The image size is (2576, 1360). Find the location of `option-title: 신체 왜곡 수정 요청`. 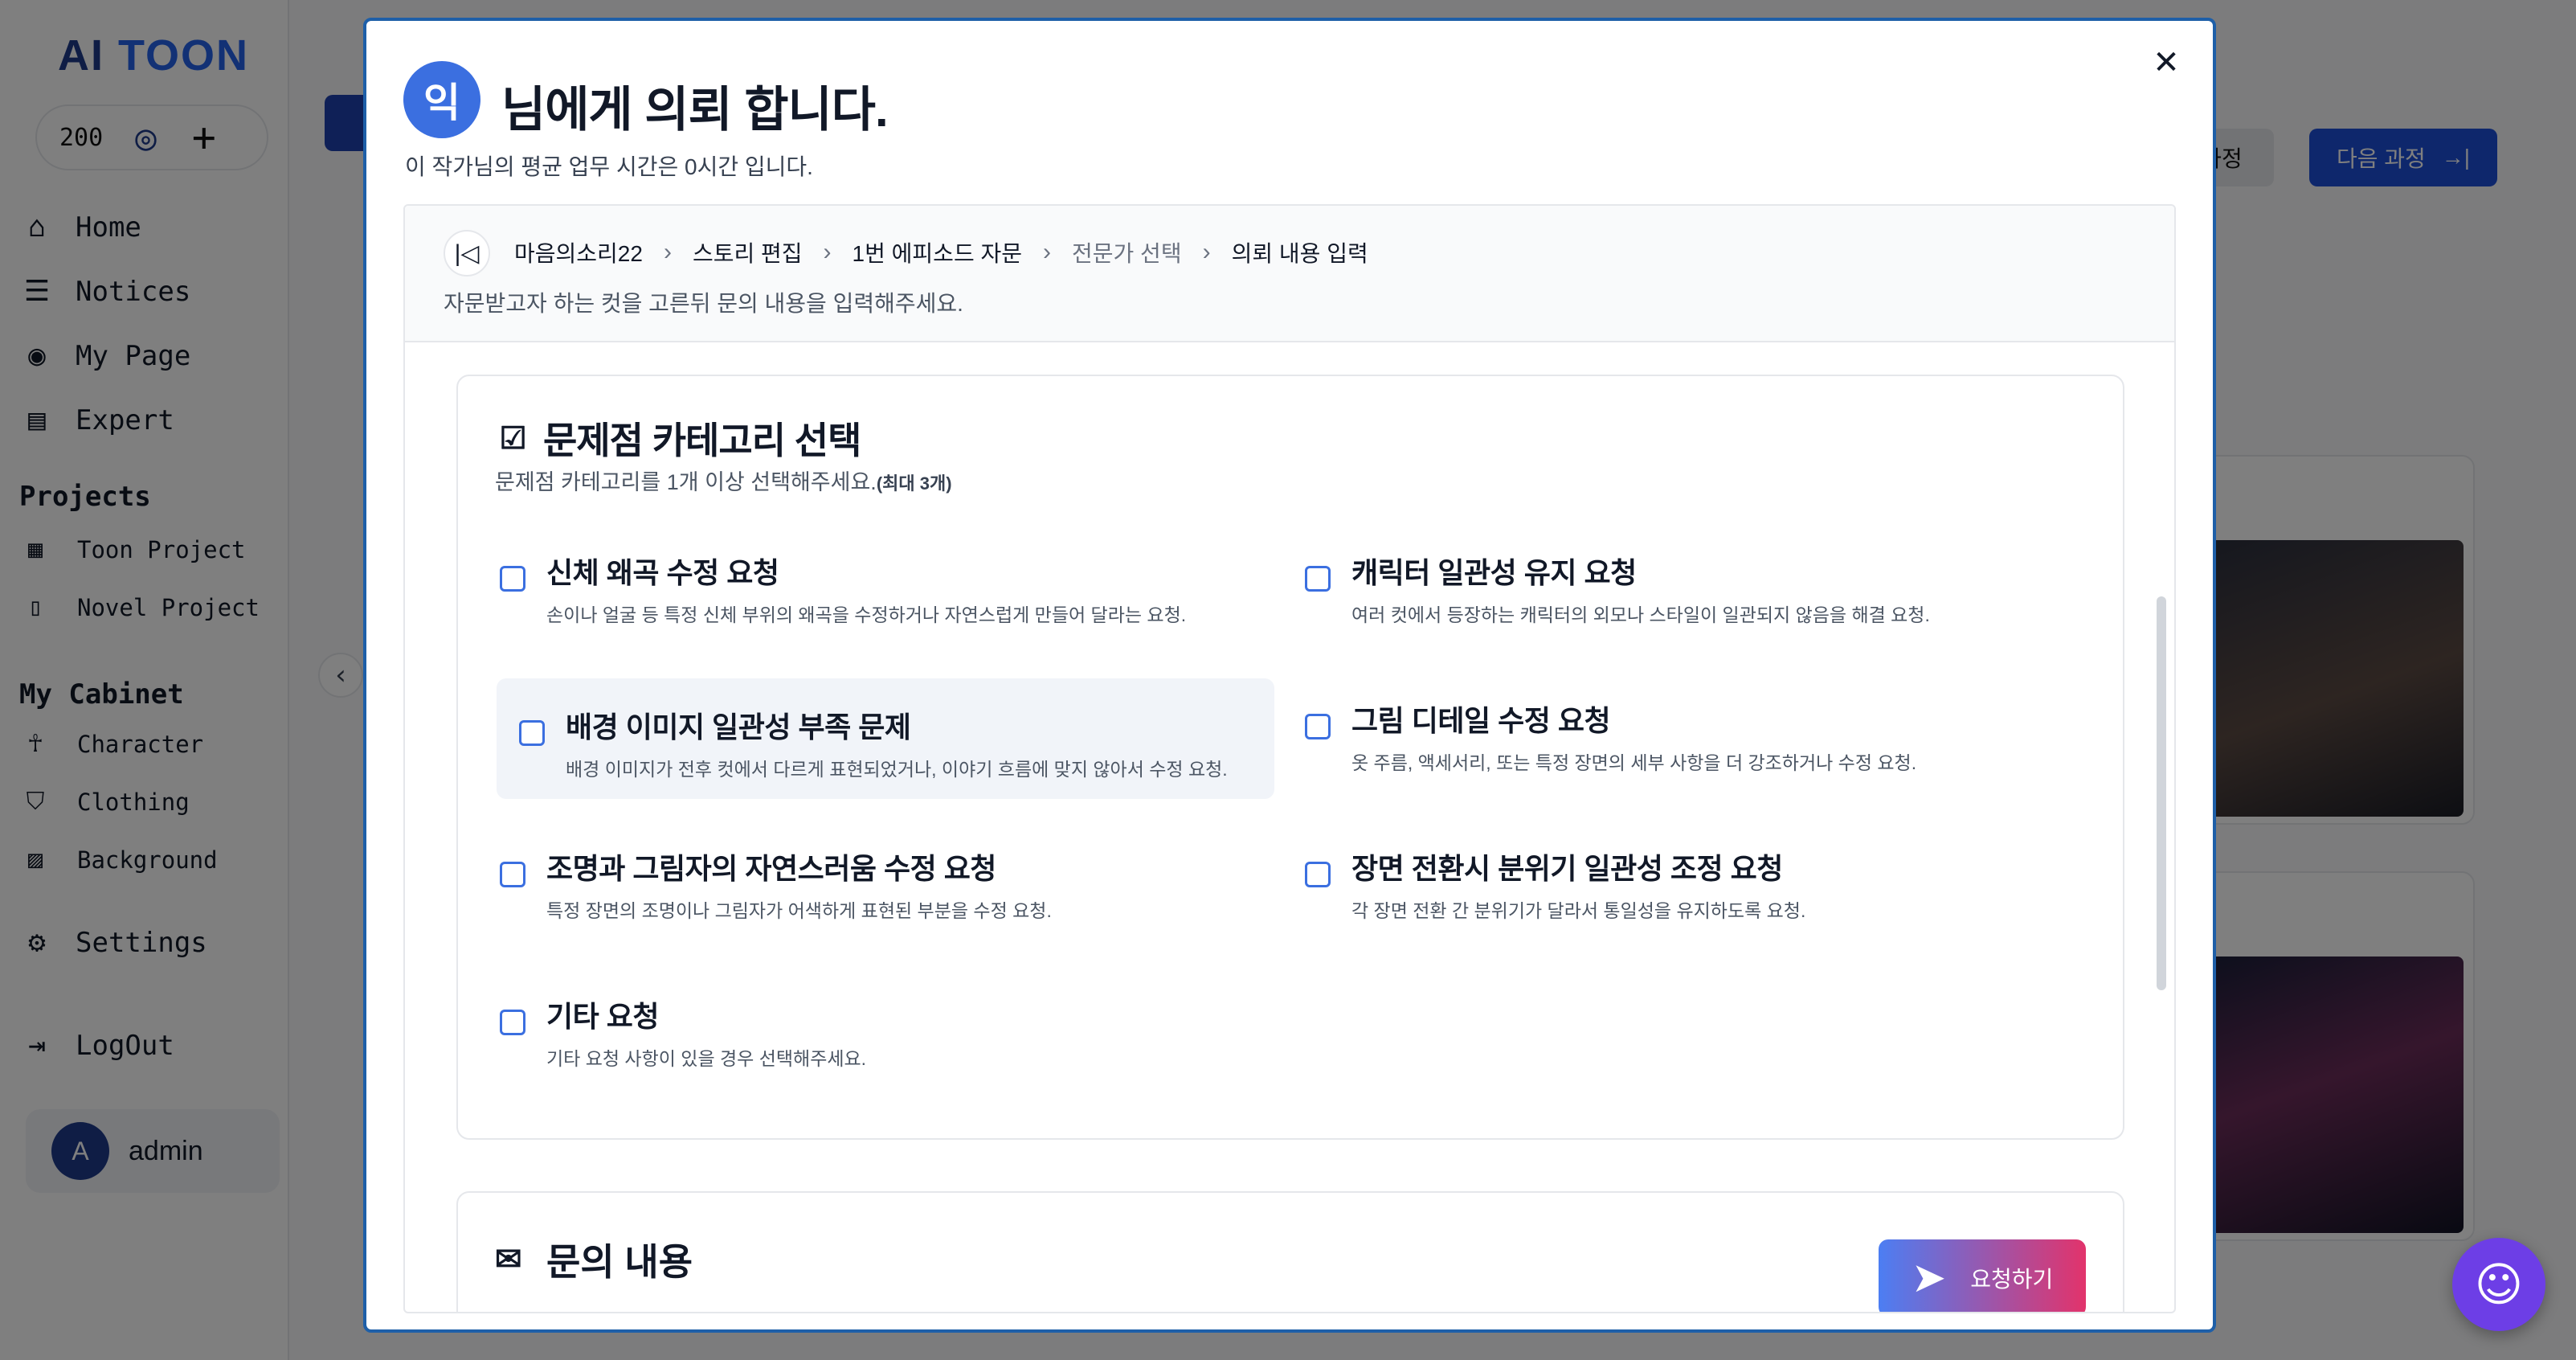

option-title: 신체 왜곡 수정 요청 is located at coordinates (663, 572).